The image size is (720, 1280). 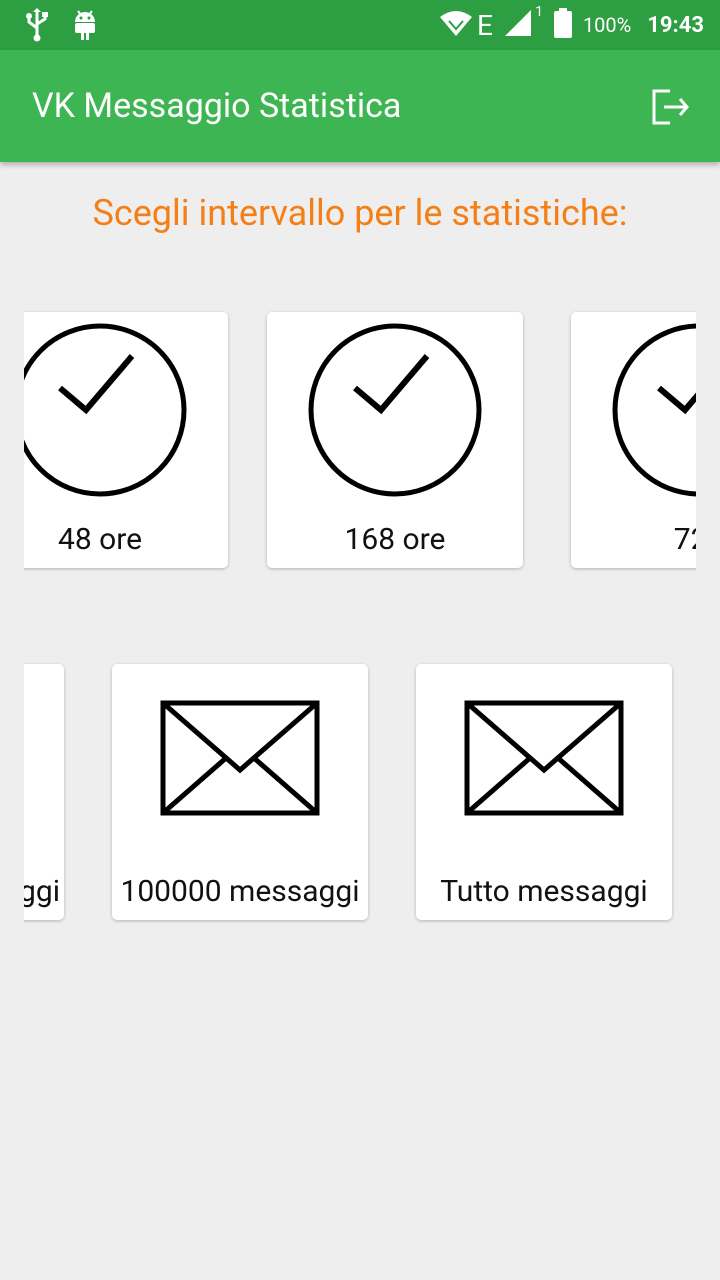 What do you see at coordinates (360, 213) in the screenshot?
I see `interval-heading: Scegli intervallo per le statistiche:` at bounding box center [360, 213].